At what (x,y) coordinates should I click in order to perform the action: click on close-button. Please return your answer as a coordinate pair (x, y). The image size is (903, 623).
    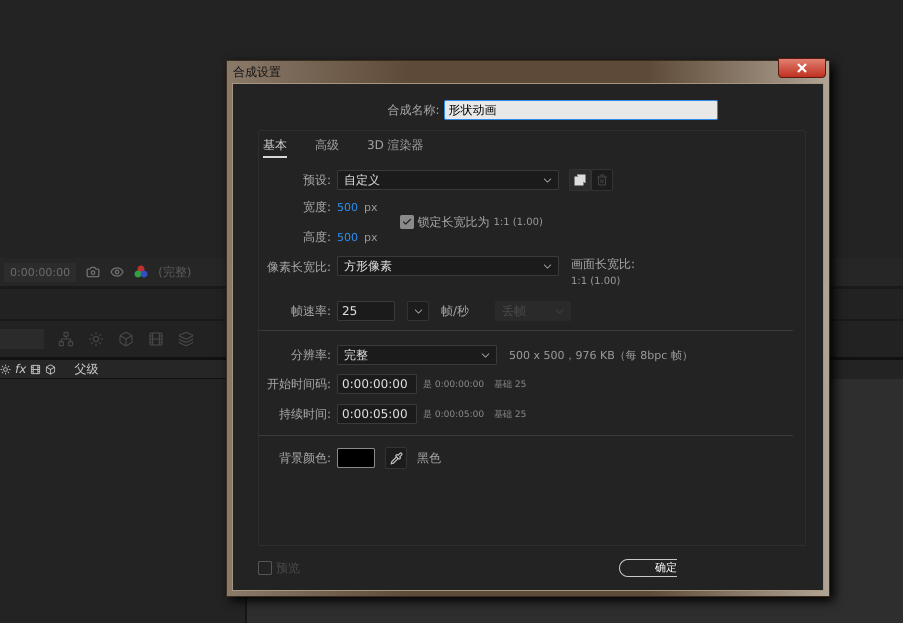
    Looking at the image, I should click on (802, 68).